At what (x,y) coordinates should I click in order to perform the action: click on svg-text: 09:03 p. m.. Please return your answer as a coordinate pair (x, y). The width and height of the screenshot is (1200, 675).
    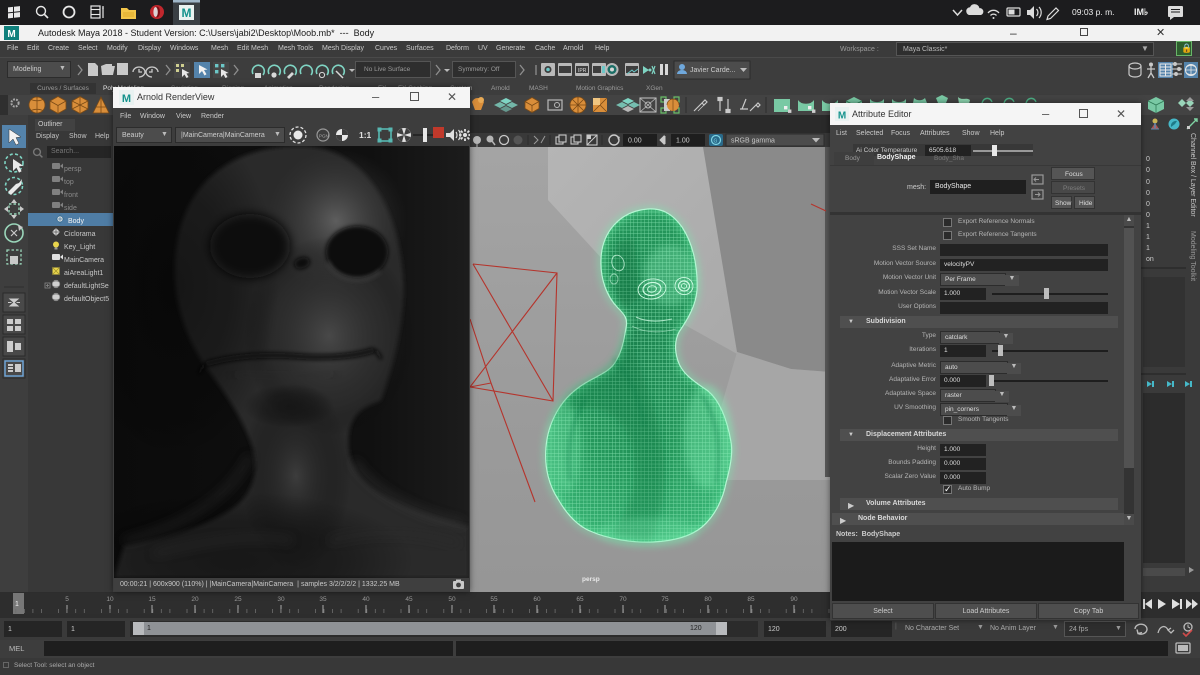
    Looking at the image, I should click on (1093, 12).